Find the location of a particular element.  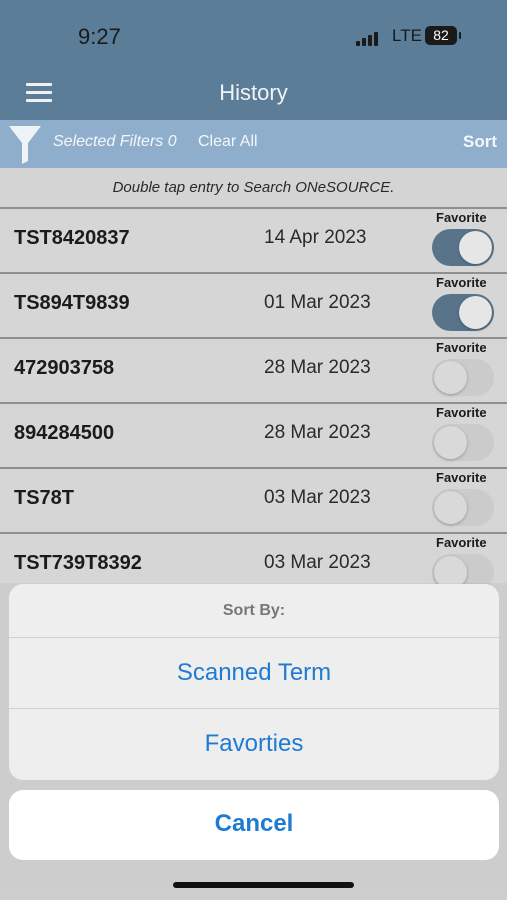

scanned-term: 472903758 is located at coordinates (64, 368).